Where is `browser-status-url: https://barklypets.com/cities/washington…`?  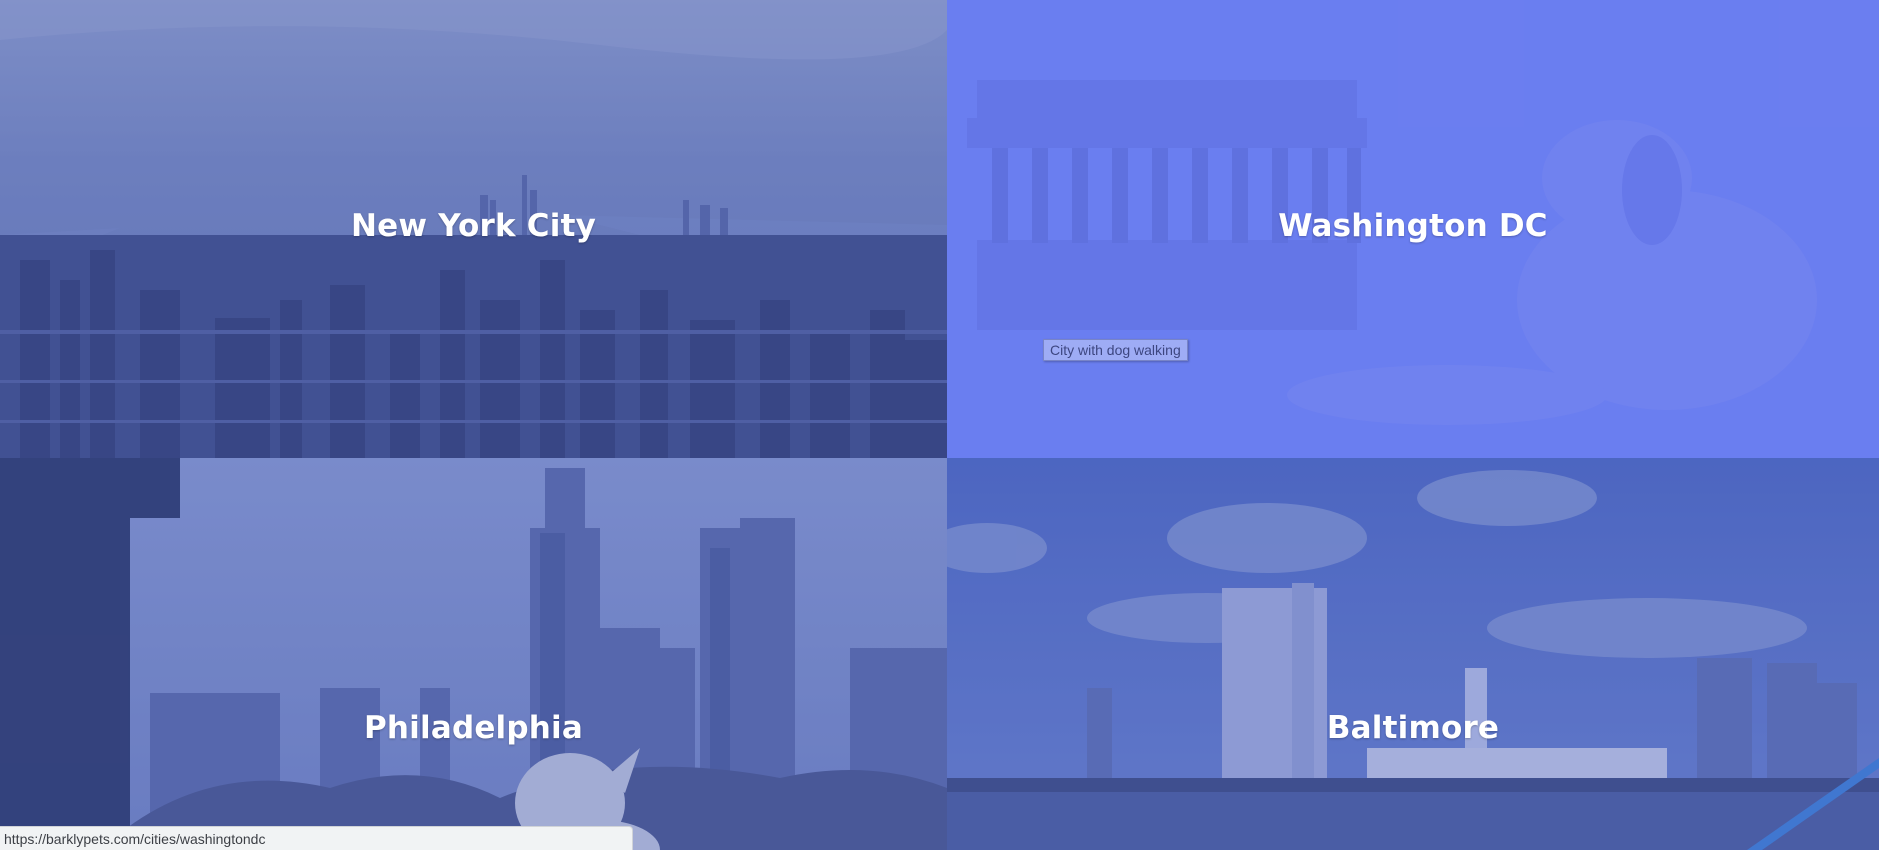
browser-status-url: https://barklypets.com/cities/washington… is located at coordinates (316, 838).